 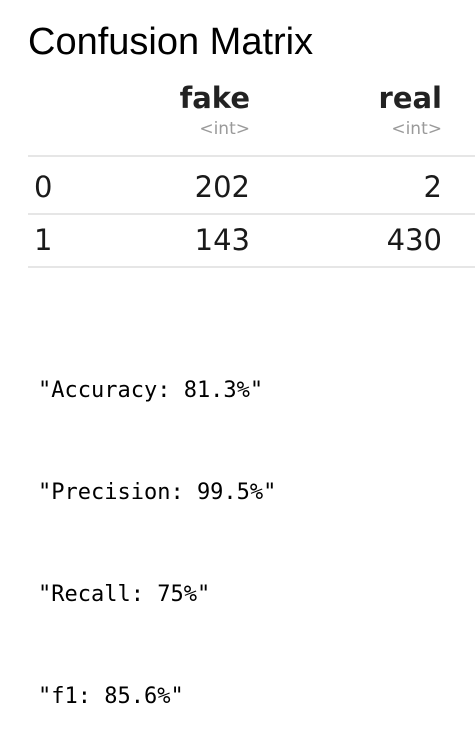 What do you see at coordinates (43, 240) in the screenshot?
I see `row-label: 1` at bounding box center [43, 240].